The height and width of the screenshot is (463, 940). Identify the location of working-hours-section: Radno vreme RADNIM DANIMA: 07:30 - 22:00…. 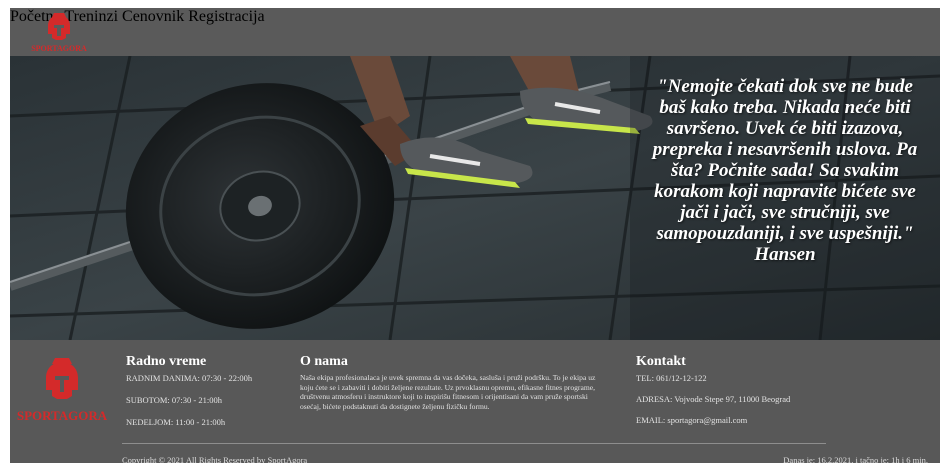
(211, 396).